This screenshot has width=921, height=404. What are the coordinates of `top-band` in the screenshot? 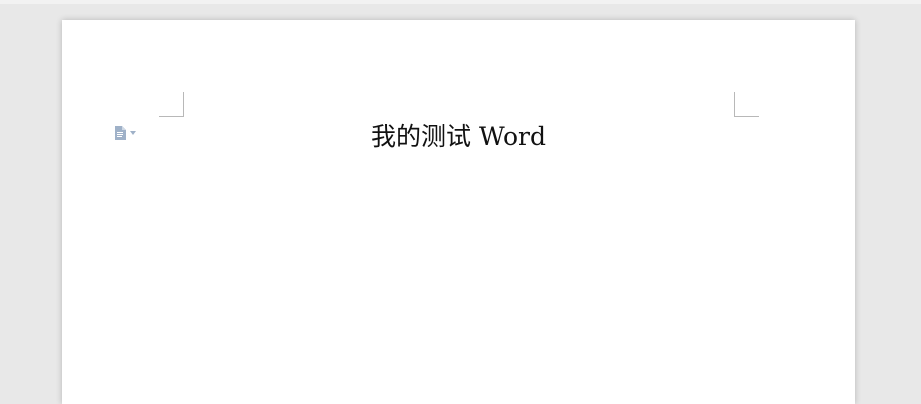 It's located at (460, 2).